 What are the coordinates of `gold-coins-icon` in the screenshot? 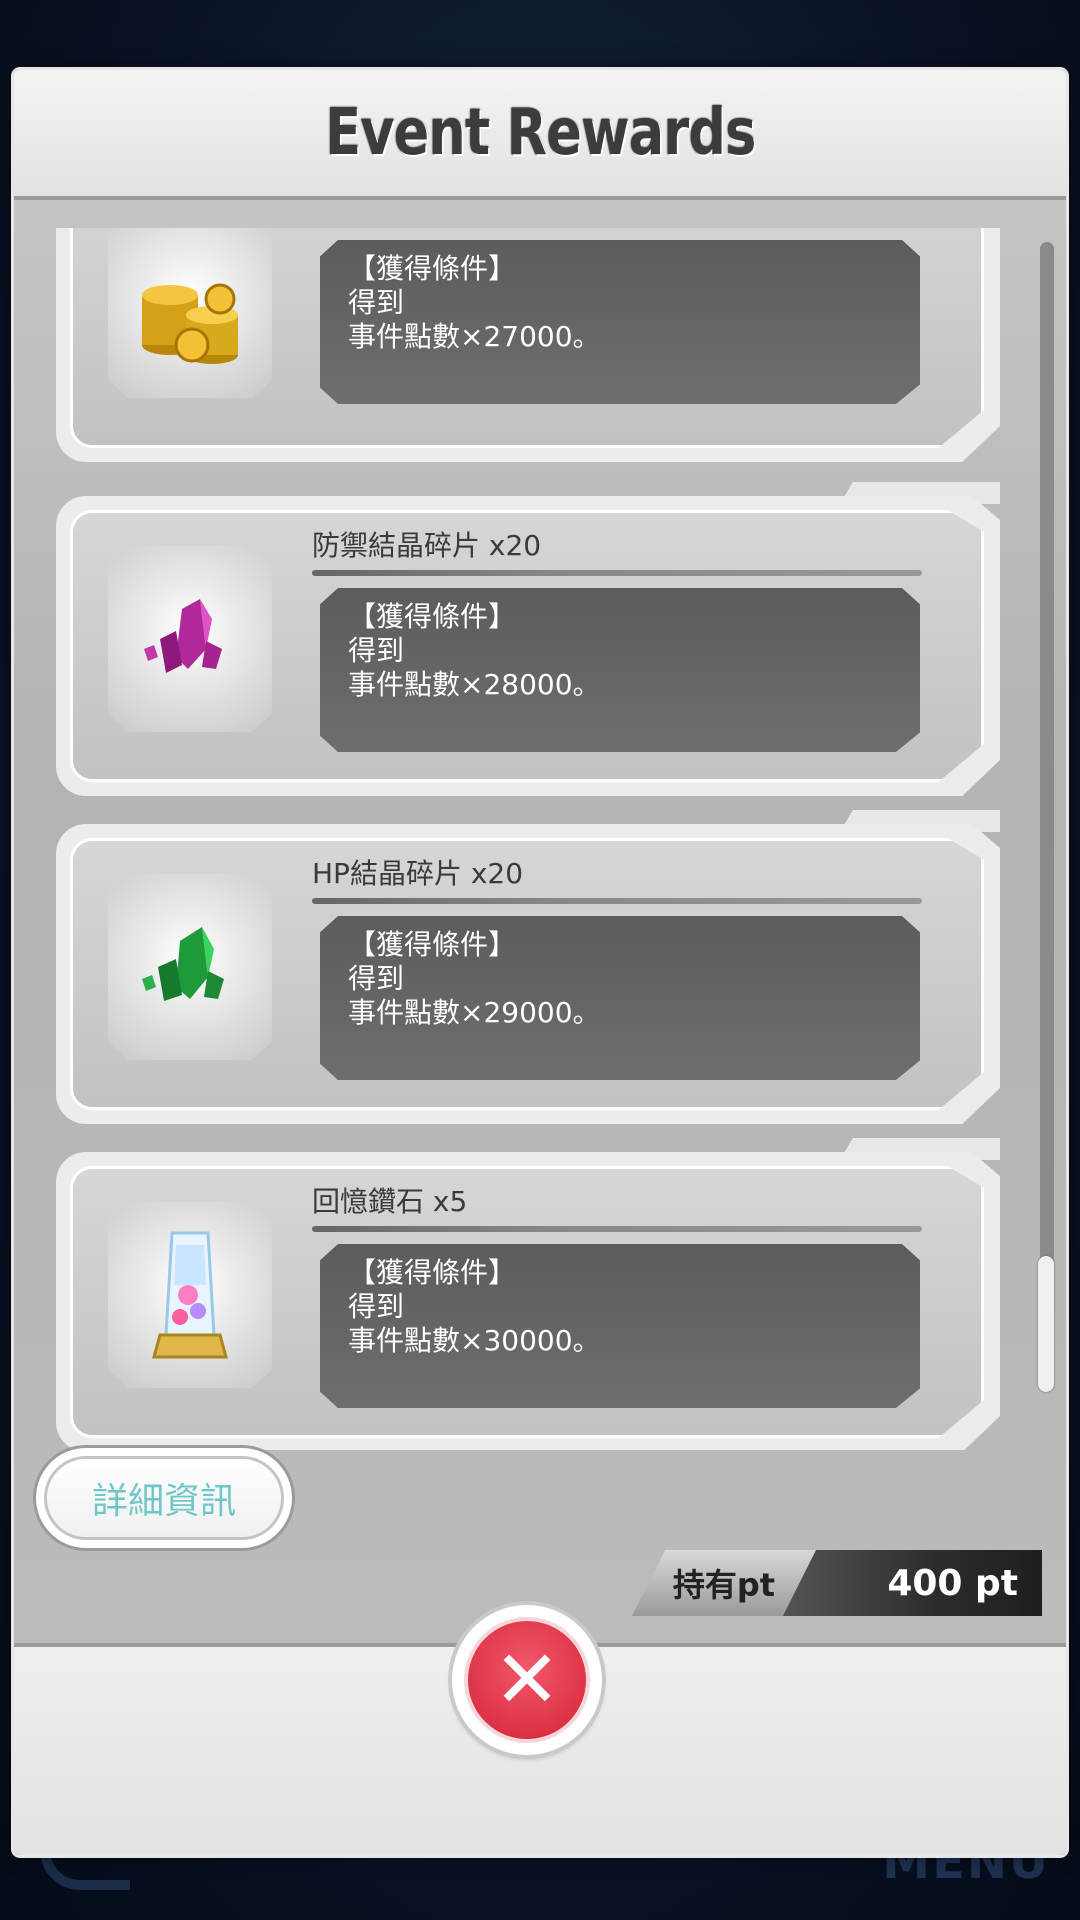 It's located at (190, 313).